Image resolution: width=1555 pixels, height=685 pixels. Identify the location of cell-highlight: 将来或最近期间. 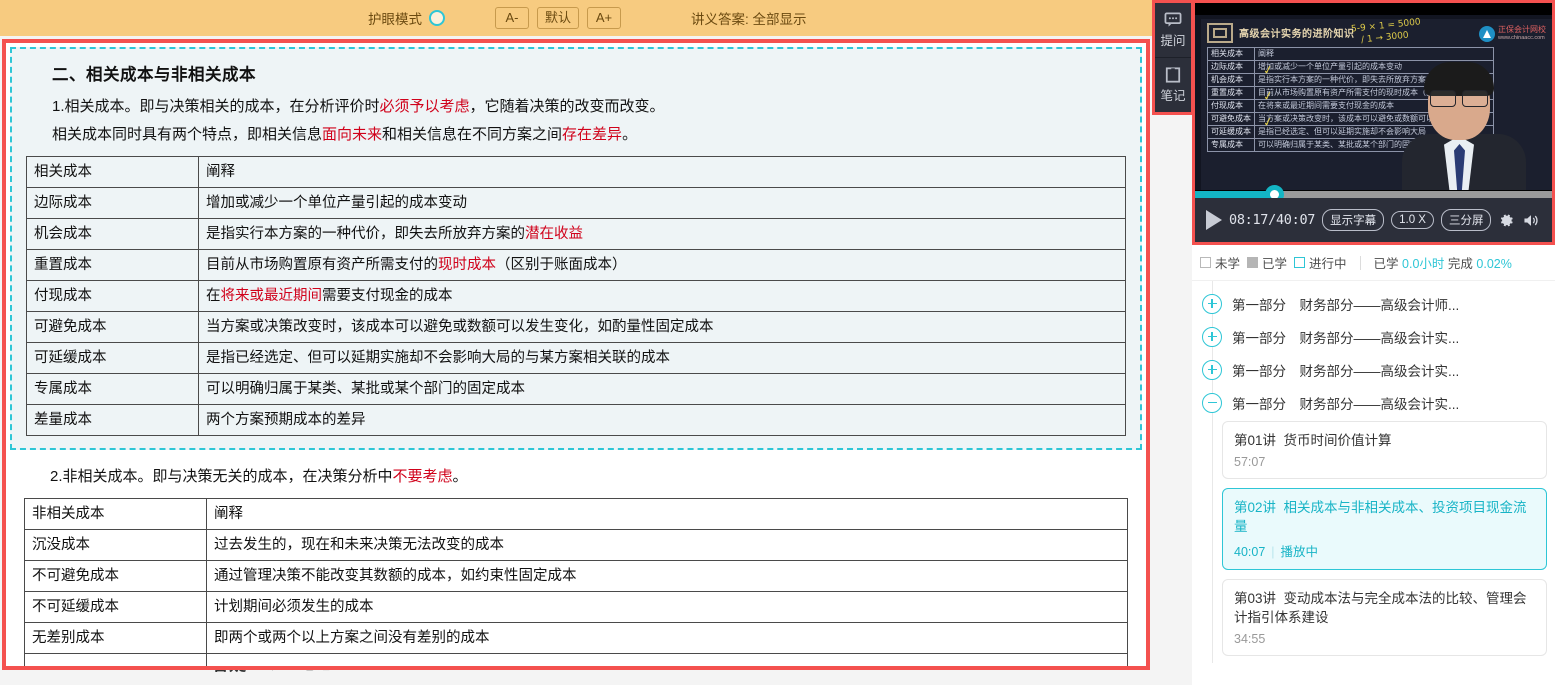
(271, 296).